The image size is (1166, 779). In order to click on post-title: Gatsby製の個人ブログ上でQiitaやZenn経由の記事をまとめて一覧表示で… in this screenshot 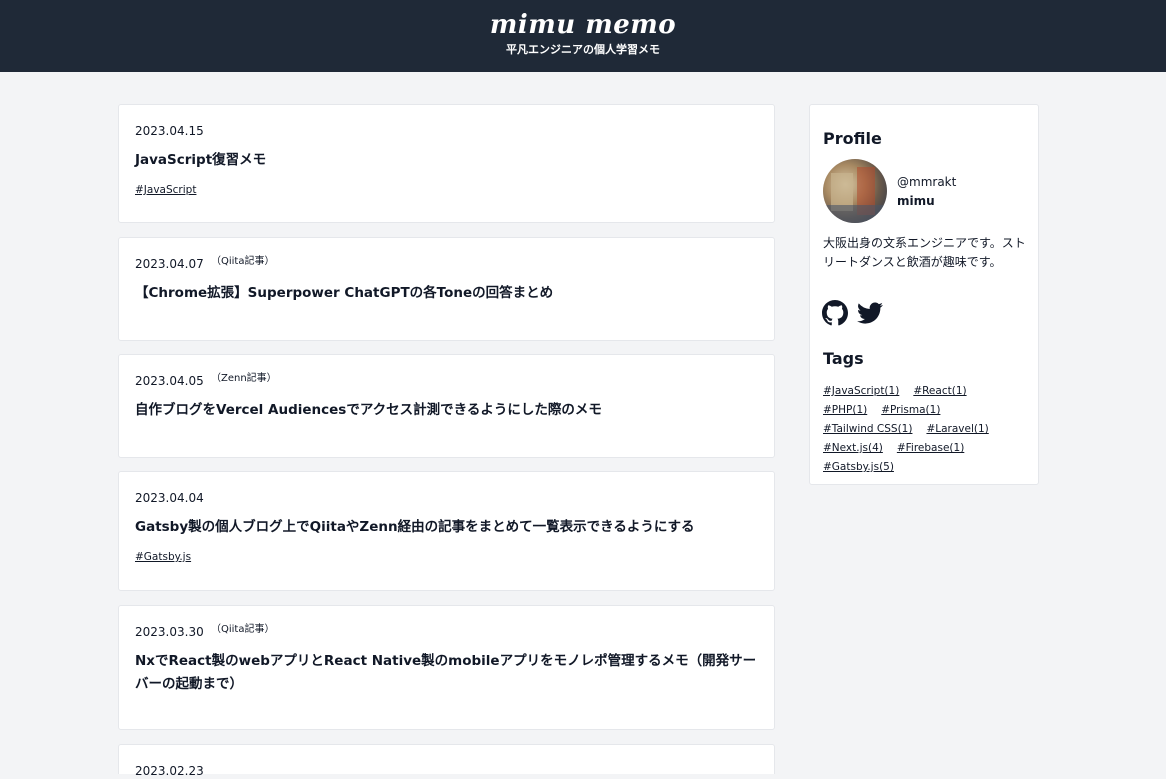, I will do `click(446, 527)`.